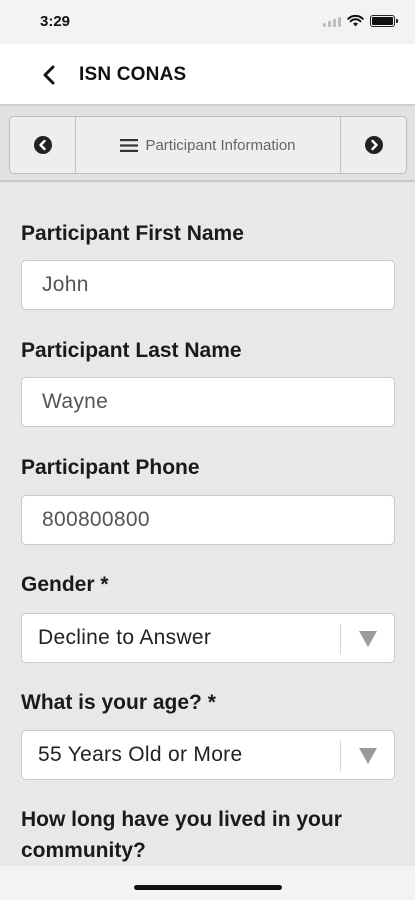 The width and height of the screenshot is (415, 900). Describe the element at coordinates (208, 402) in the screenshot. I see `last-name-field: Wayne` at that location.